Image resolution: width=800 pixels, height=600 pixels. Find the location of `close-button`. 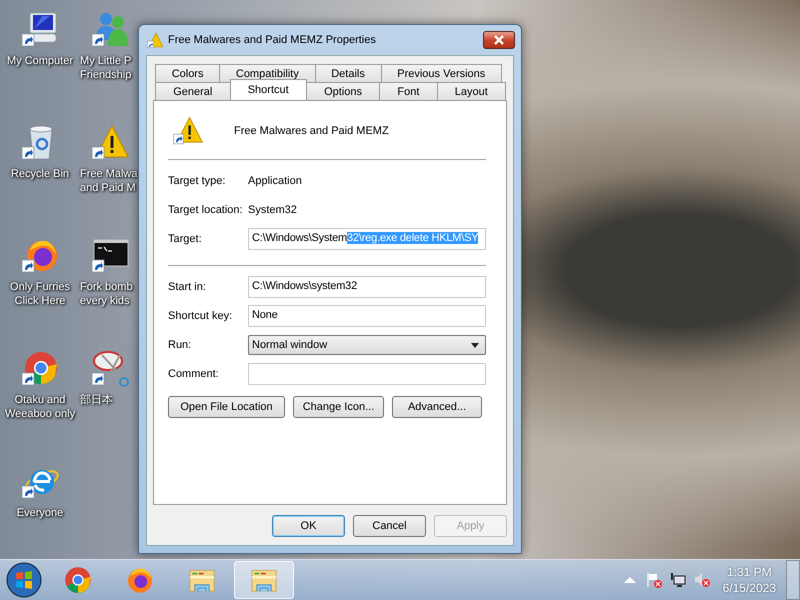

close-button is located at coordinates (499, 40).